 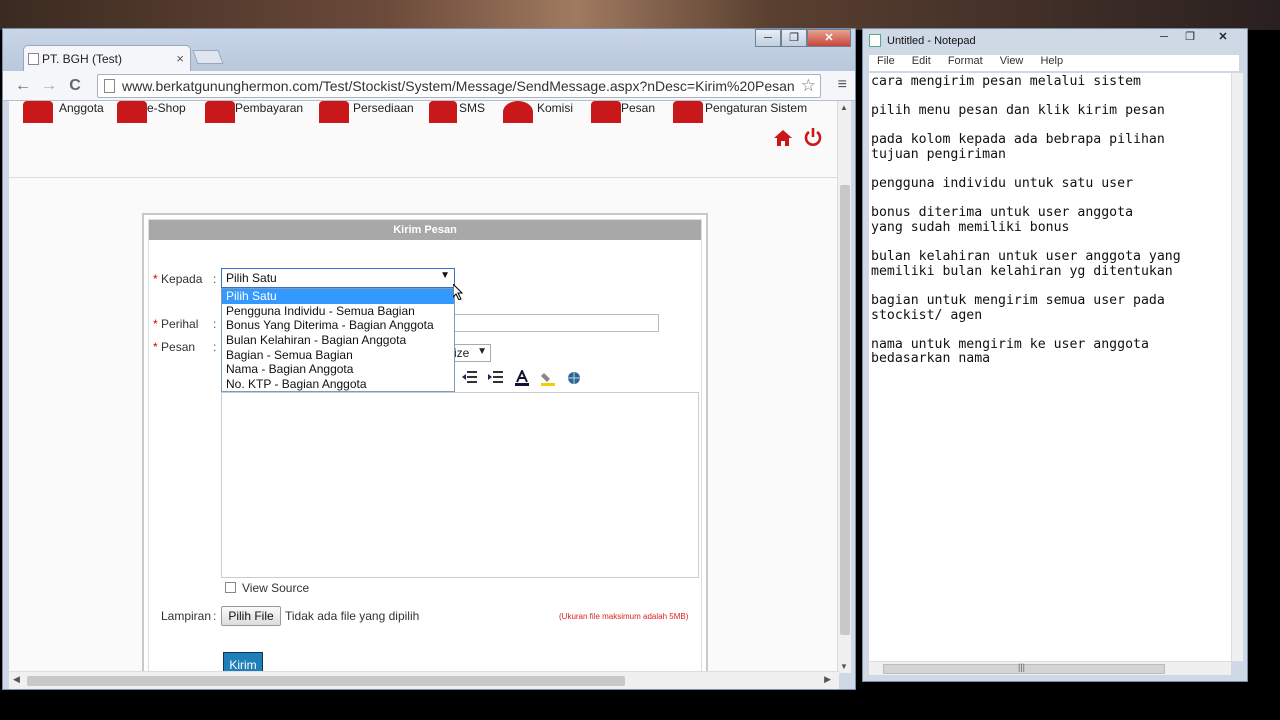 What do you see at coordinates (109, 86) in the screenshot?
I see `page-icon` at bounding box center [109, 86].